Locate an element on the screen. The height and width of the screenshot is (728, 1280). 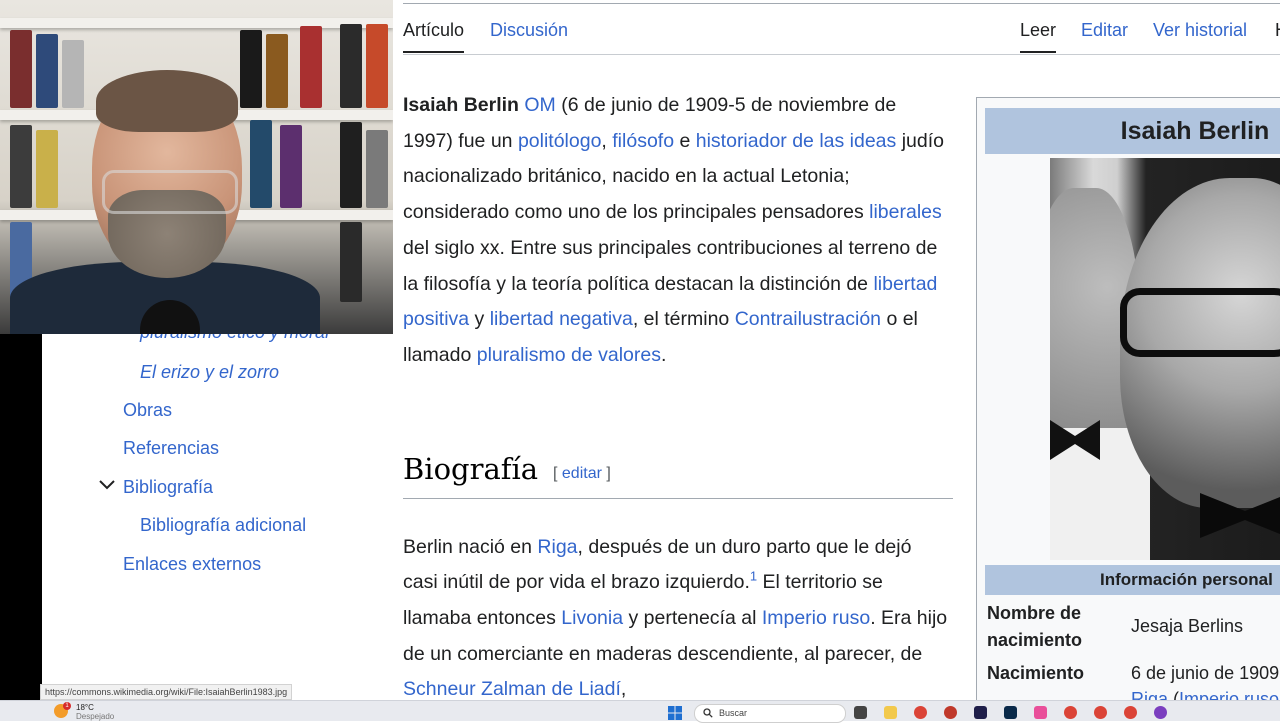
task-view-icon is located at coordinates (860, 712).